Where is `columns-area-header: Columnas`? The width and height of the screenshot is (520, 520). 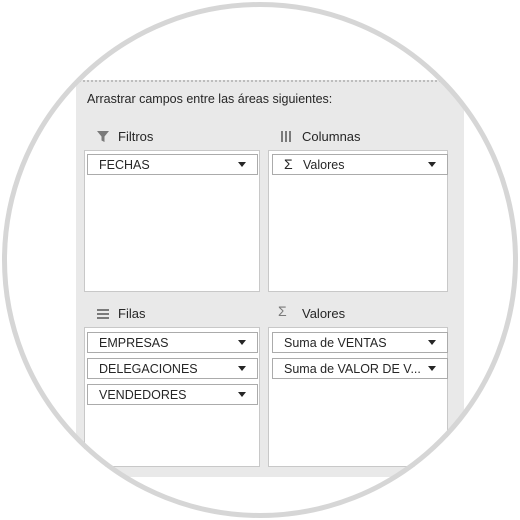 columns-area-header: Columnas is located at coordinates (358, 136).